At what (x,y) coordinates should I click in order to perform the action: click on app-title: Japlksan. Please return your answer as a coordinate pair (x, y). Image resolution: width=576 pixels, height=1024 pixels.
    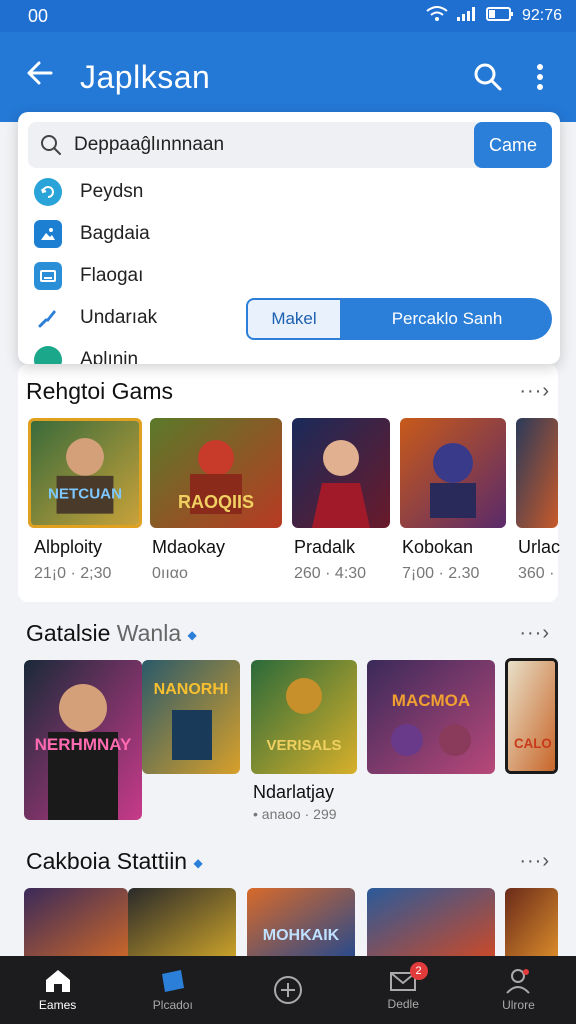
    Looking at the image, I should click on (145, 76).